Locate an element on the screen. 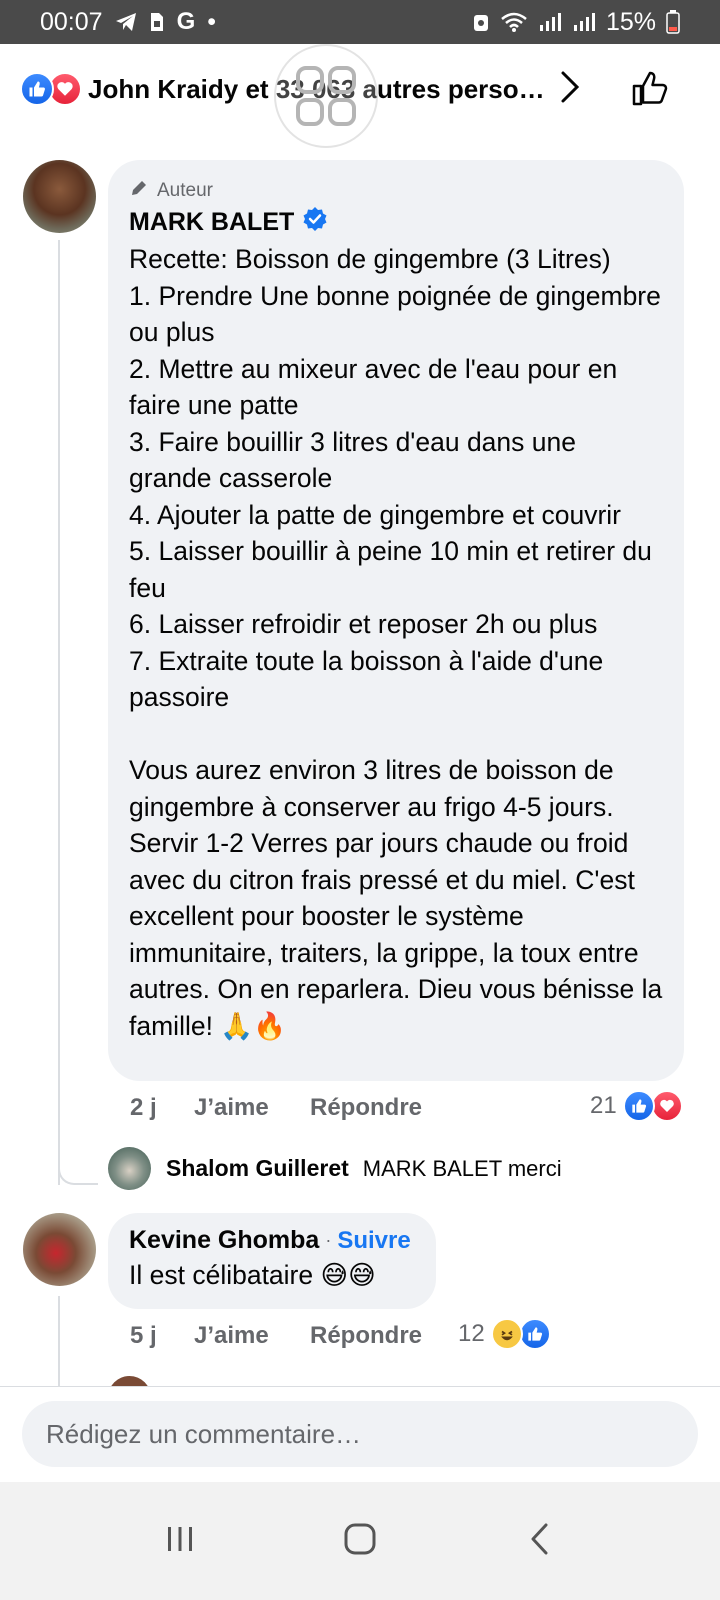 This screenshot has width=720, height=1600. comment-author-name: MARK BALET is located at coordinates (211, 222).